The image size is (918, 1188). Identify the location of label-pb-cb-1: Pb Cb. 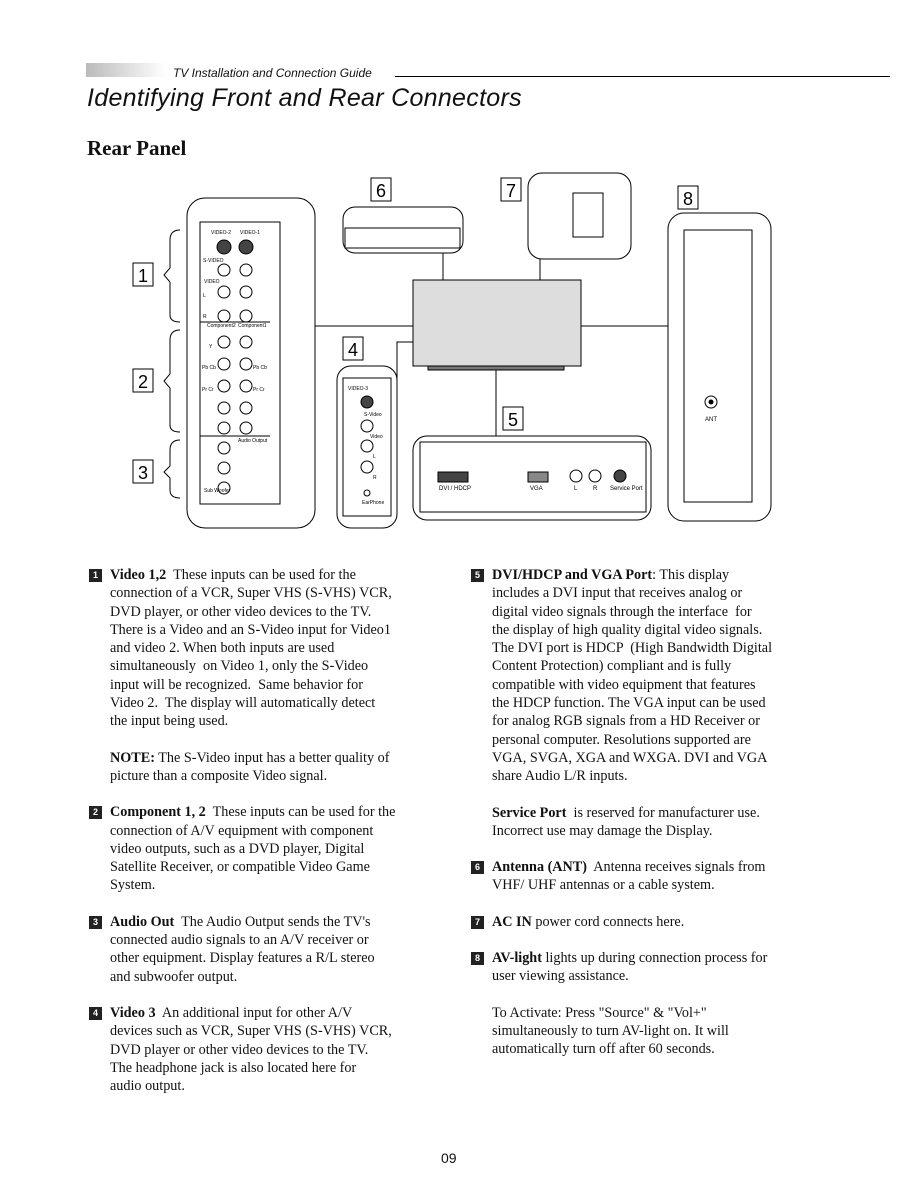
(260, 368).